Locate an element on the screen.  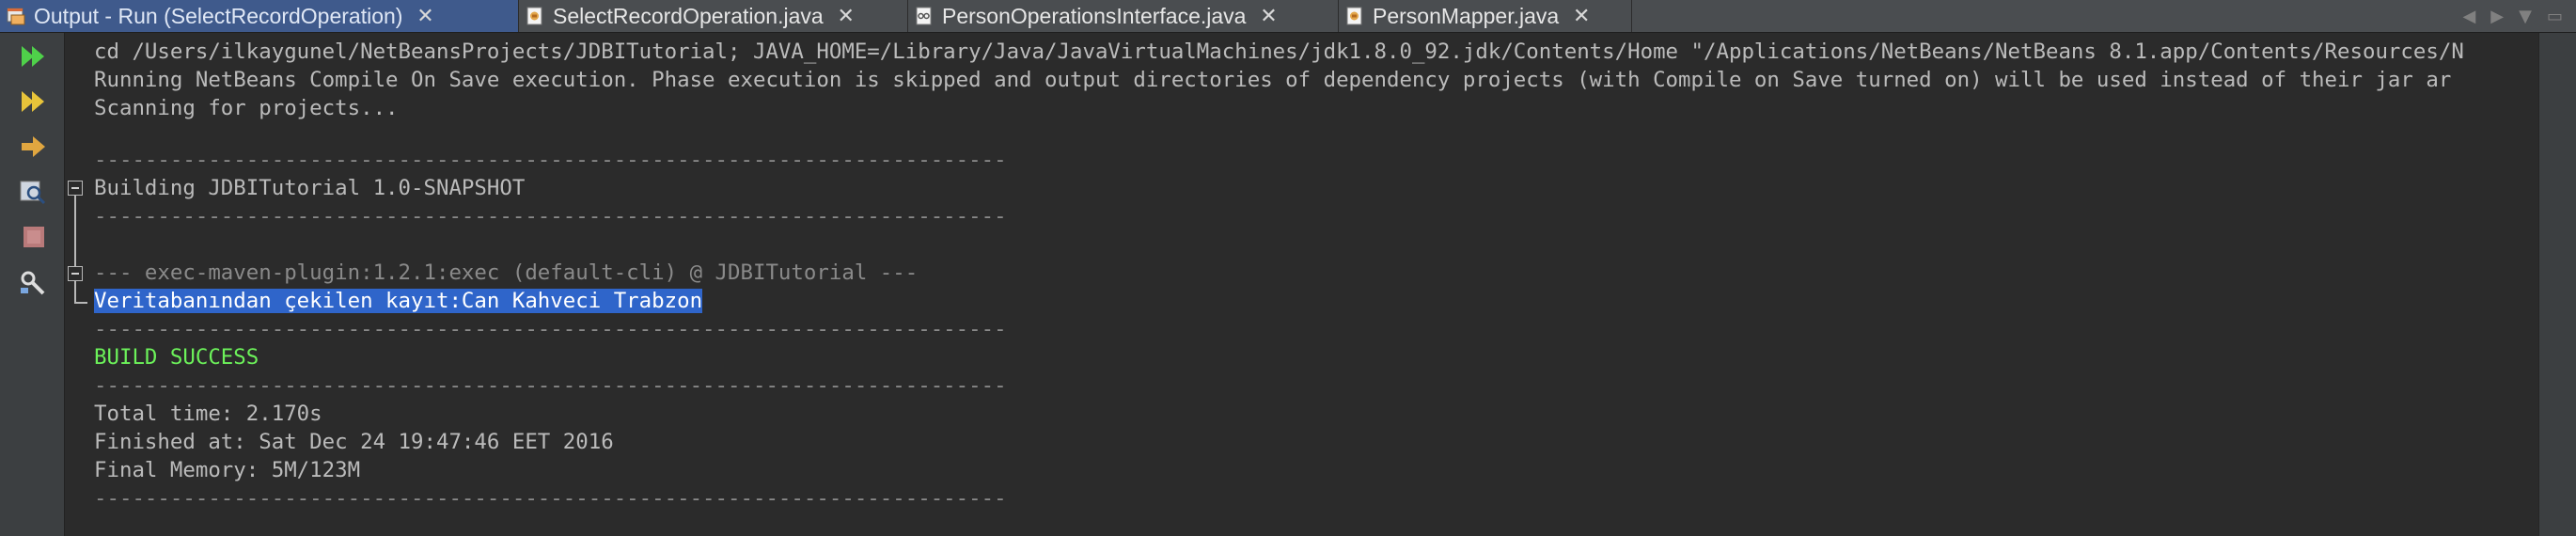
inspect-button is located at coordinates (34, 192).